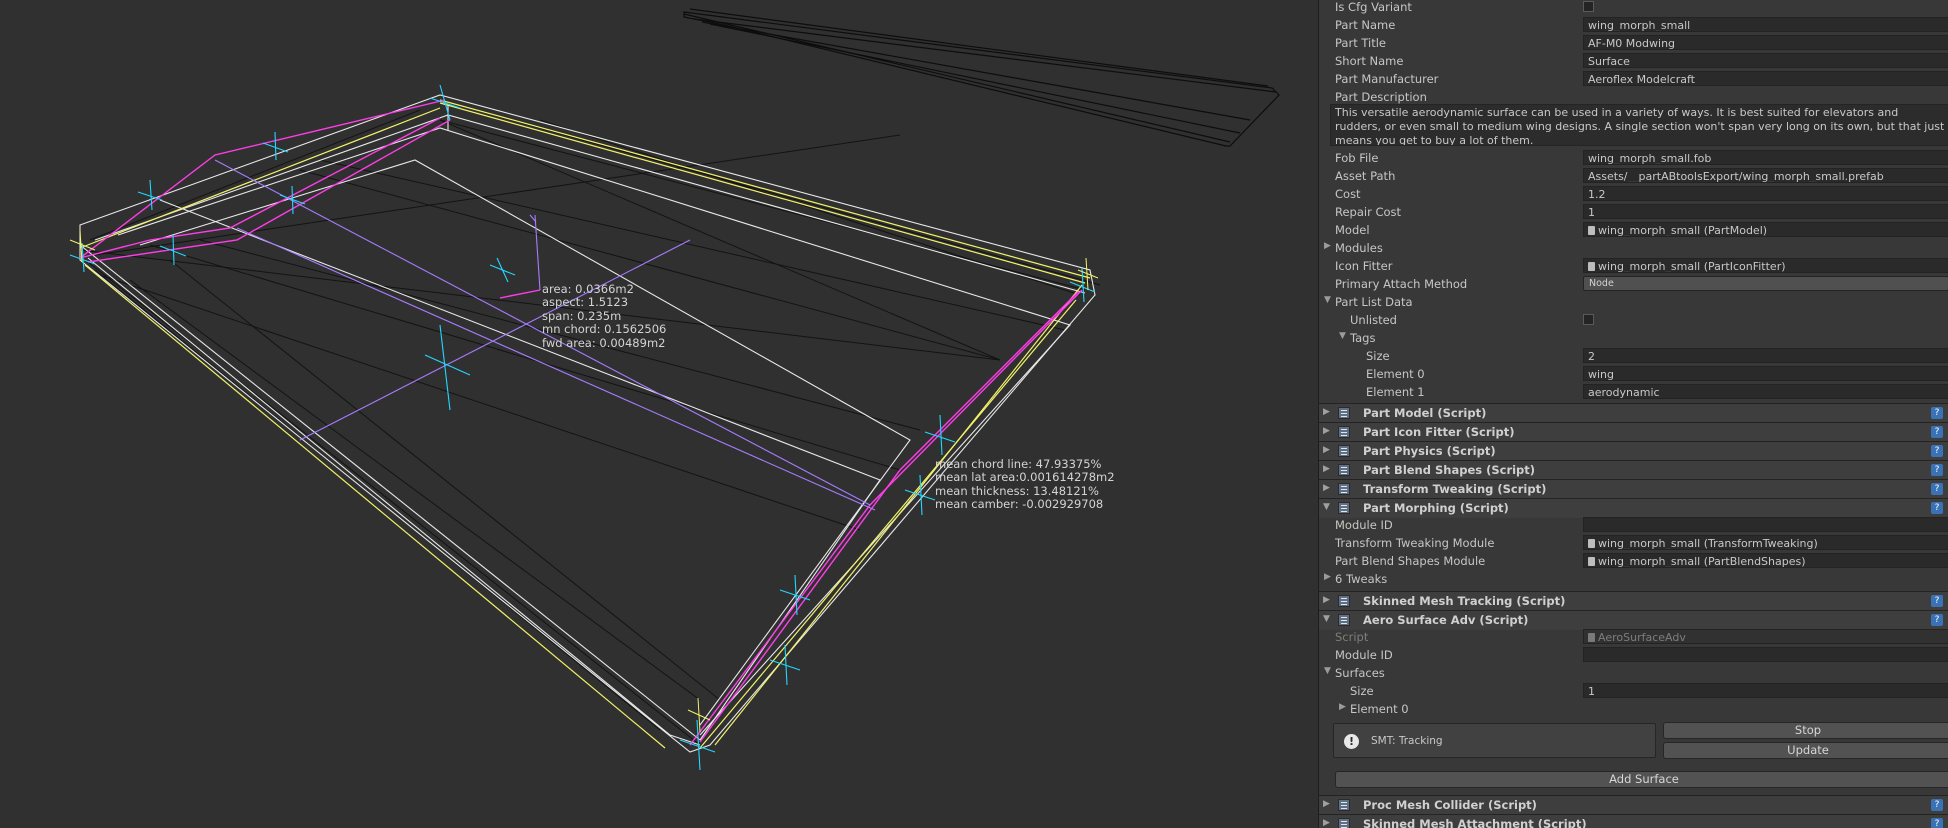 This screenshot has height=828, width=1948. What do you see at coordinates (1633, 470) in the screenshot?
I see `component-part-blend-shapes: ▶ Part Blend Shapes (Script) ?` at bounding box center [1633, 470].